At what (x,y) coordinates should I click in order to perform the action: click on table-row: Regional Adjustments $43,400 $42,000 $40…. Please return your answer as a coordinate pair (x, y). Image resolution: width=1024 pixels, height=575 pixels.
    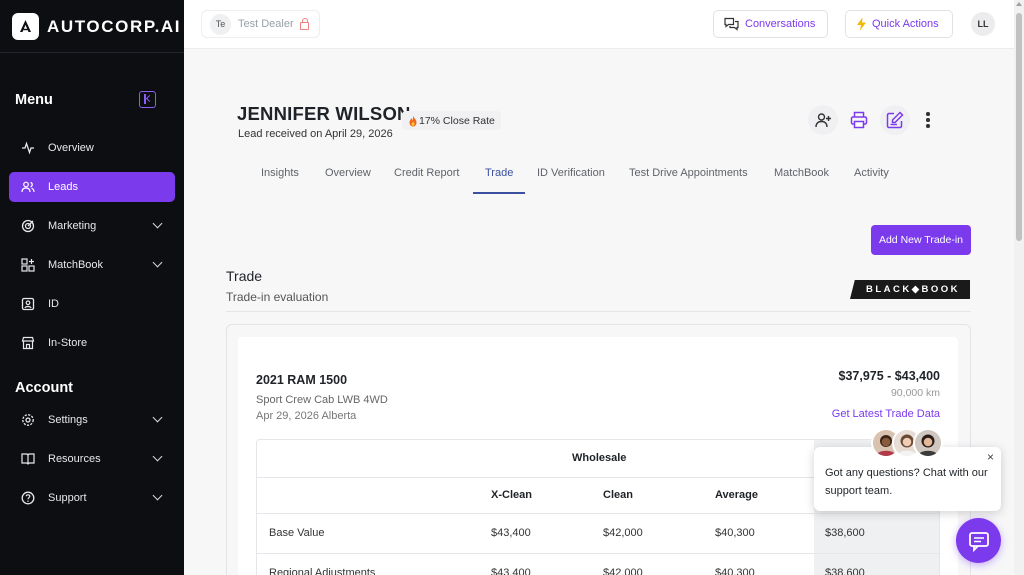
    Looking at the image, I should click on (598, 564).